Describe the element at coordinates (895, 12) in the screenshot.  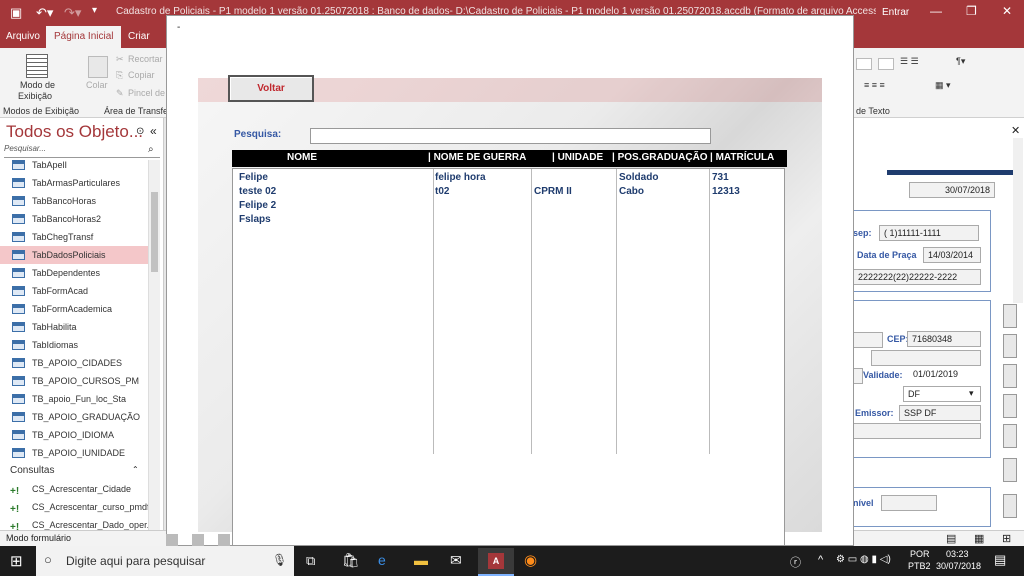
I see `sign-in-link: Entrar` at that location.